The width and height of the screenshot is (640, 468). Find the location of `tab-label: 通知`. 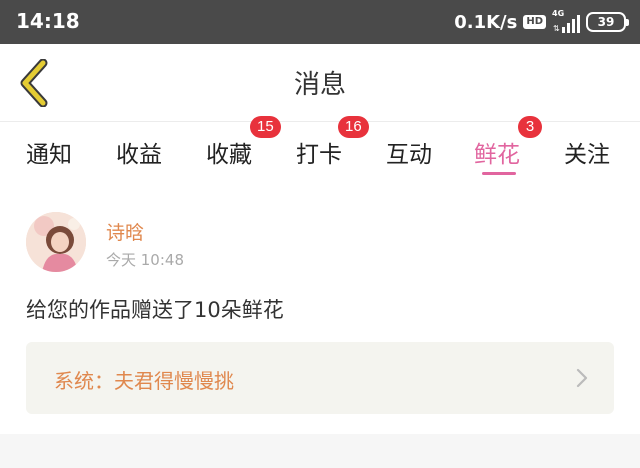

tab-label: 通知 is located at coordinates (49, 155).